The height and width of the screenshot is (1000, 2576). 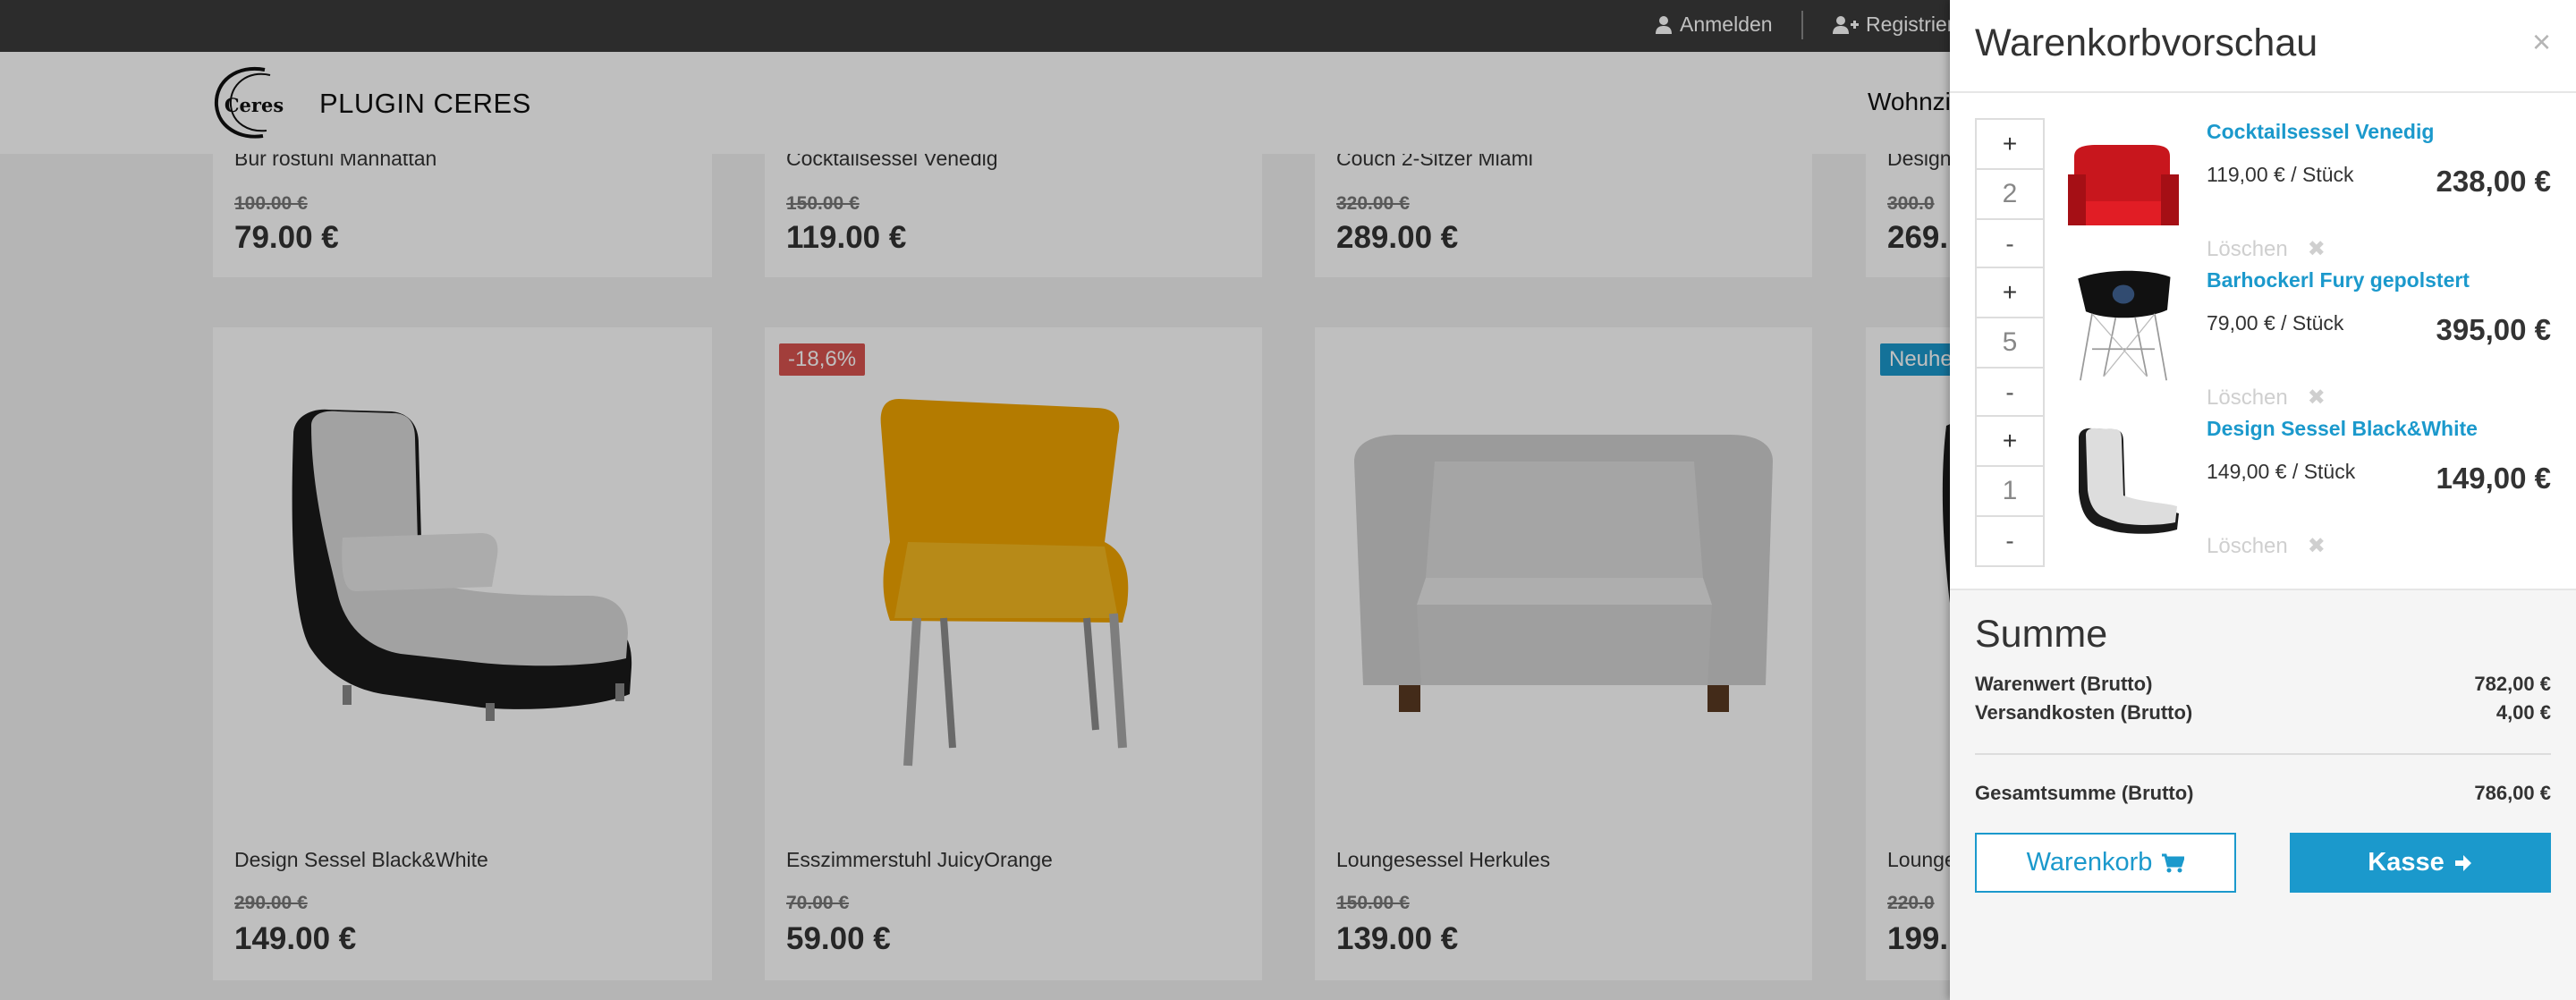 What do you see at coordinates (2493, 329) in the screenshot?
I see `cart-item-total: 395,00 €` at bounding box center [2493, 329].